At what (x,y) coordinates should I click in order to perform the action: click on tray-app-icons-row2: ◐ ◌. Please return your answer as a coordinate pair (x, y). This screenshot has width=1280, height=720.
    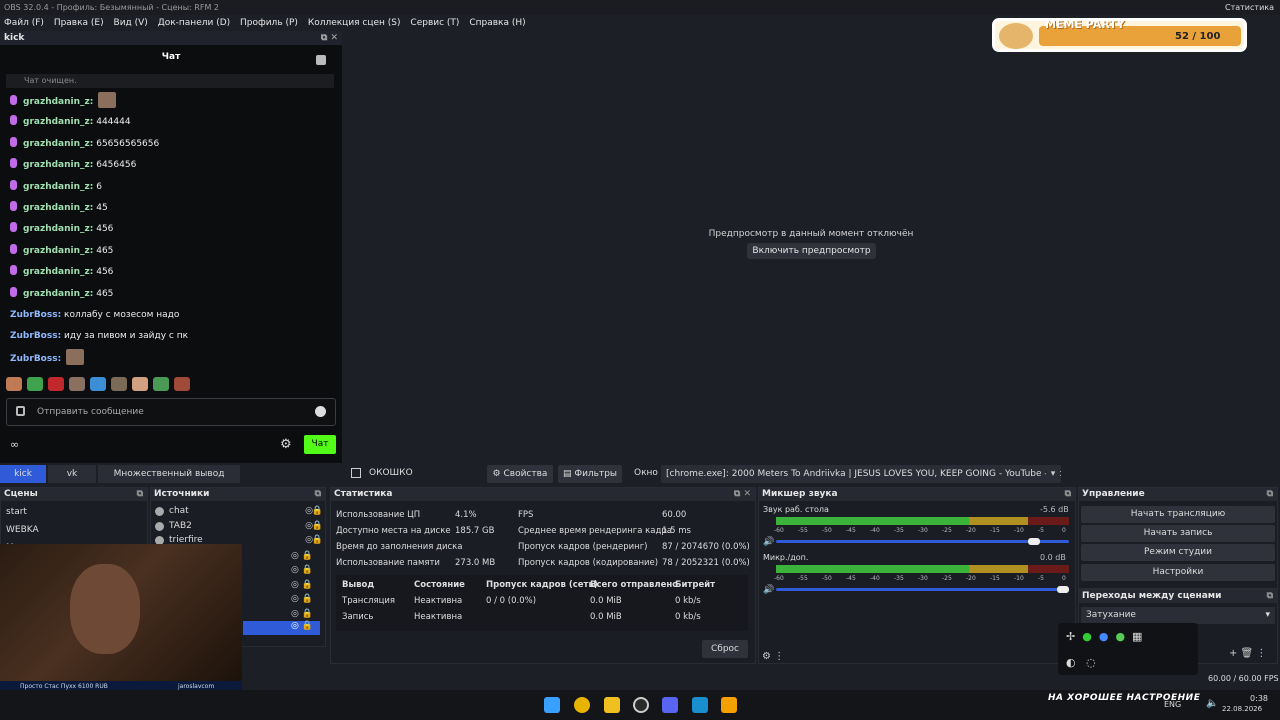
    Looking at the image, I should click on (1081, 662).